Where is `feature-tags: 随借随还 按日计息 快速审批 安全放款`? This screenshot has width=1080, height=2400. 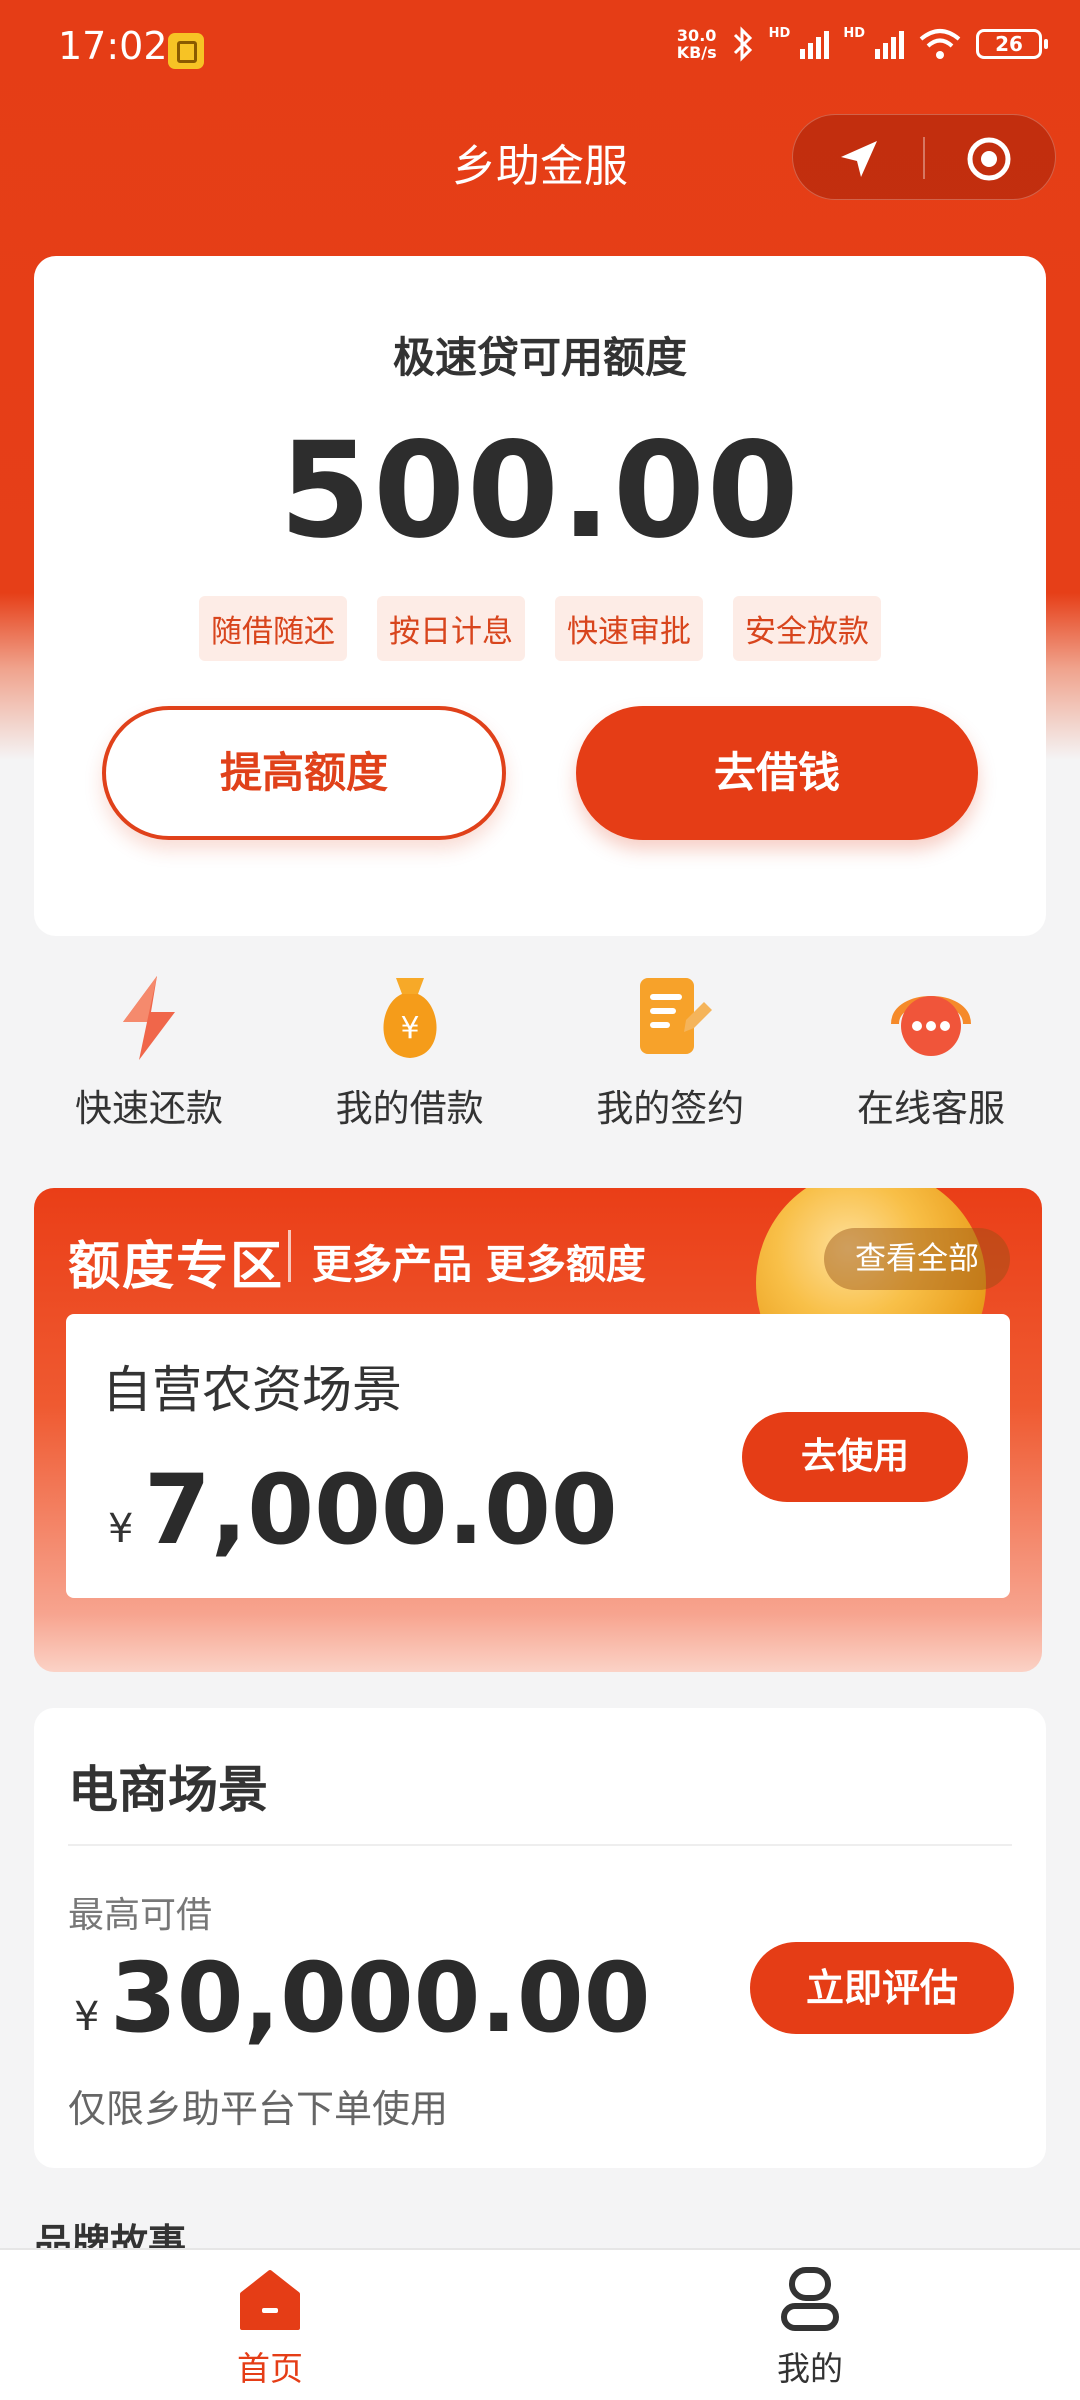
feature-tags: 随借随还 按日计息 快速审批 安全放款 is located at coordinates (540, 628).